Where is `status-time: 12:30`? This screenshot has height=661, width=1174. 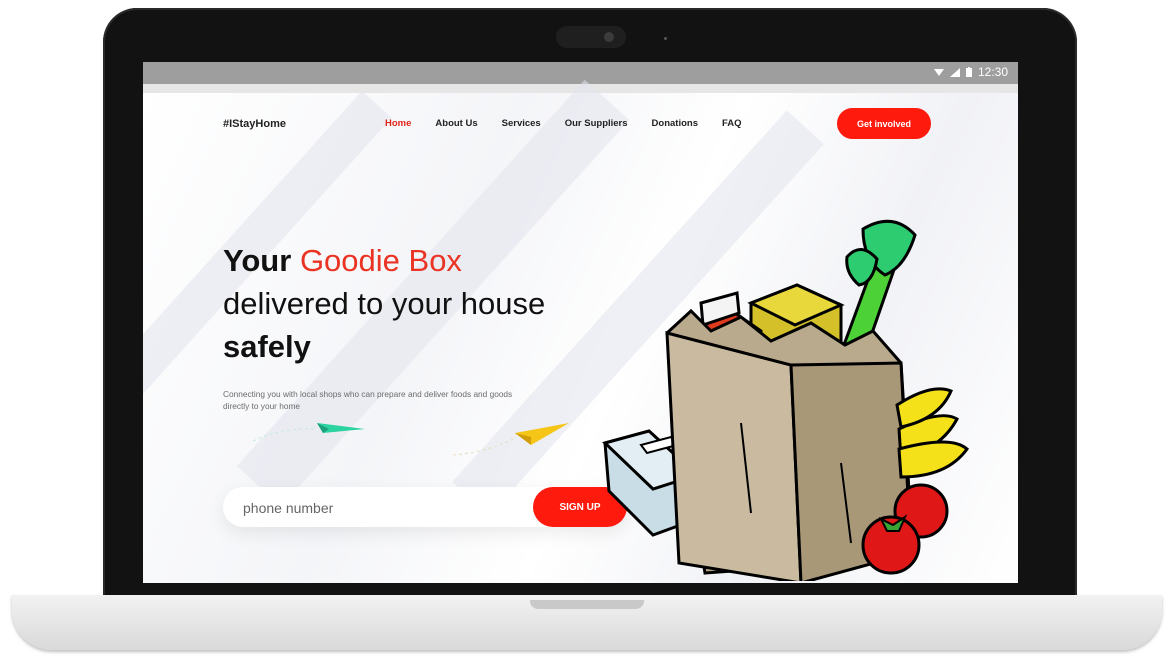 status-time: 12:30 is located at coordinates (992, 72).